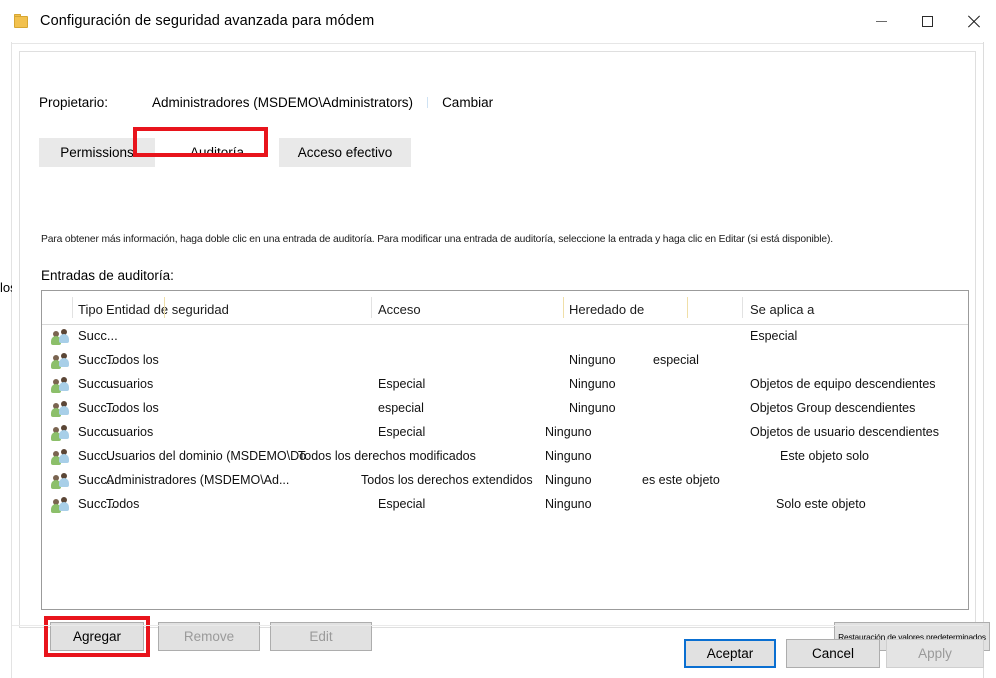  What do you see at coordinates (592, 408) in the screenshot?
I see `cell-inherited-3: Ninguno` at bounding box center [592, 408].